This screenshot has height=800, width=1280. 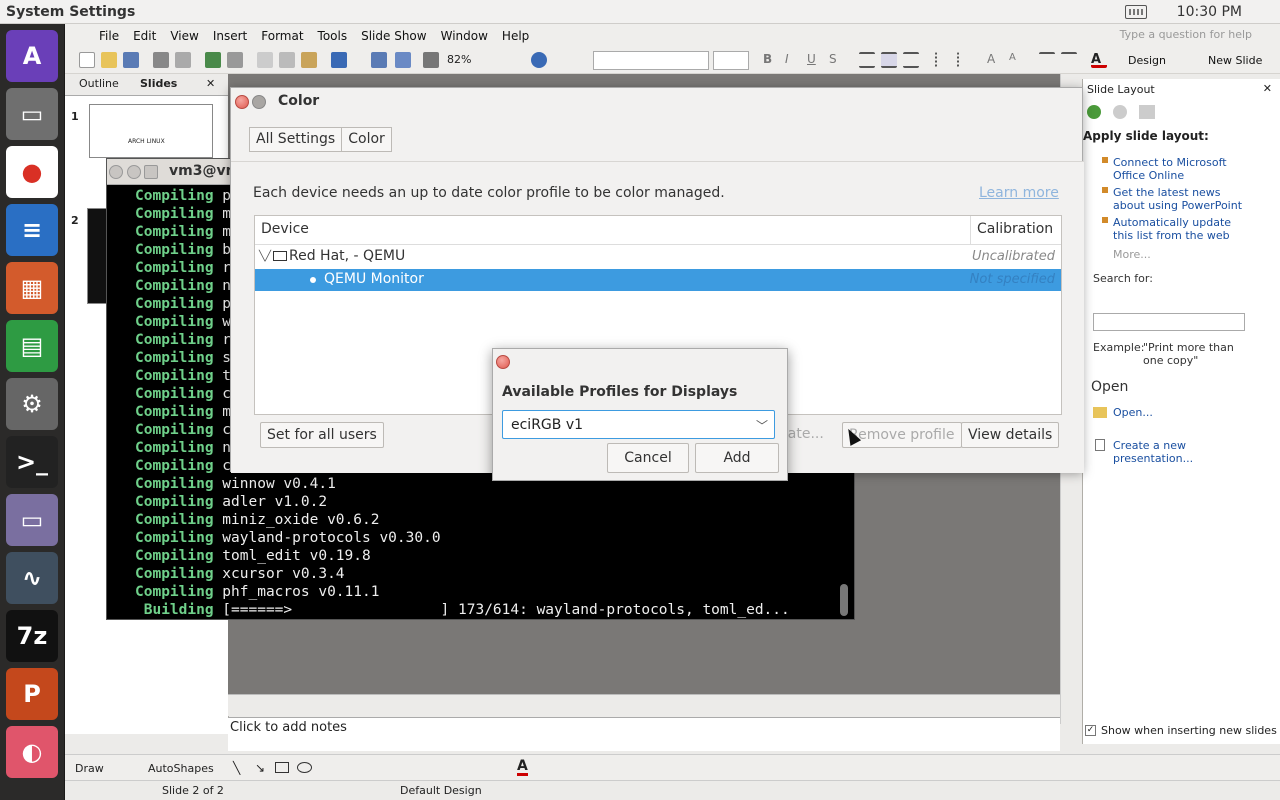 I want to click on launcher-folder-icon: ▭, so click(x=32, y=520).